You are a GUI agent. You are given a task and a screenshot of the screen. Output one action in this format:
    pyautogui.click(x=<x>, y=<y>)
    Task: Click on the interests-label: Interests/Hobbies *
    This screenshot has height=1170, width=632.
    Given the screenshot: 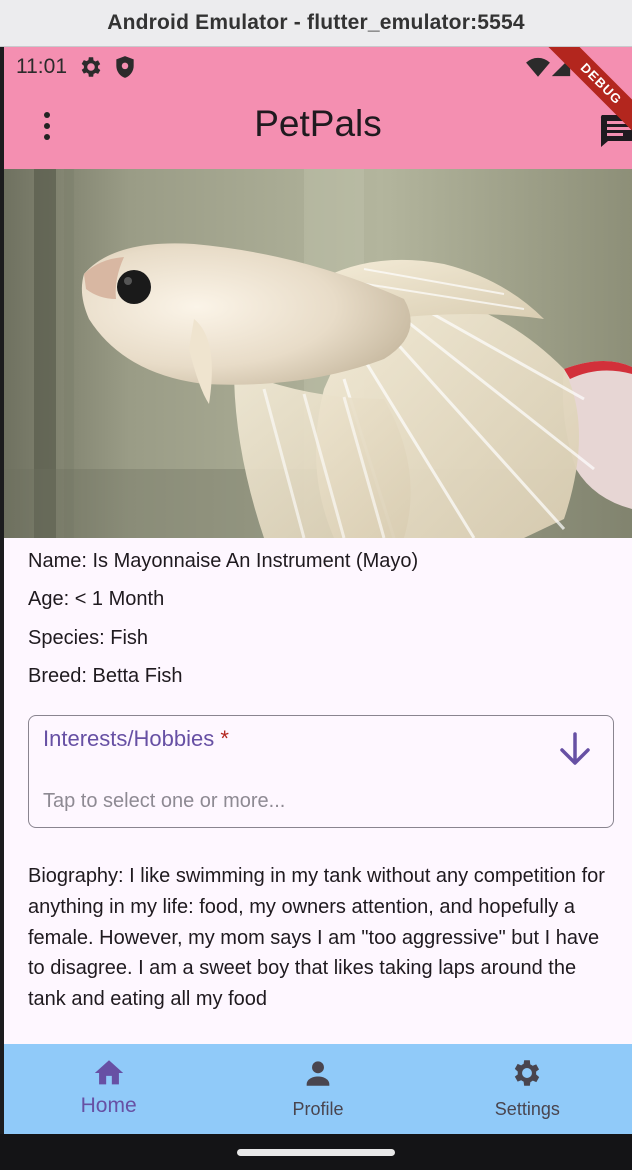 What is the action you would take?
    pyautogui.click(x=136, y=739)
    